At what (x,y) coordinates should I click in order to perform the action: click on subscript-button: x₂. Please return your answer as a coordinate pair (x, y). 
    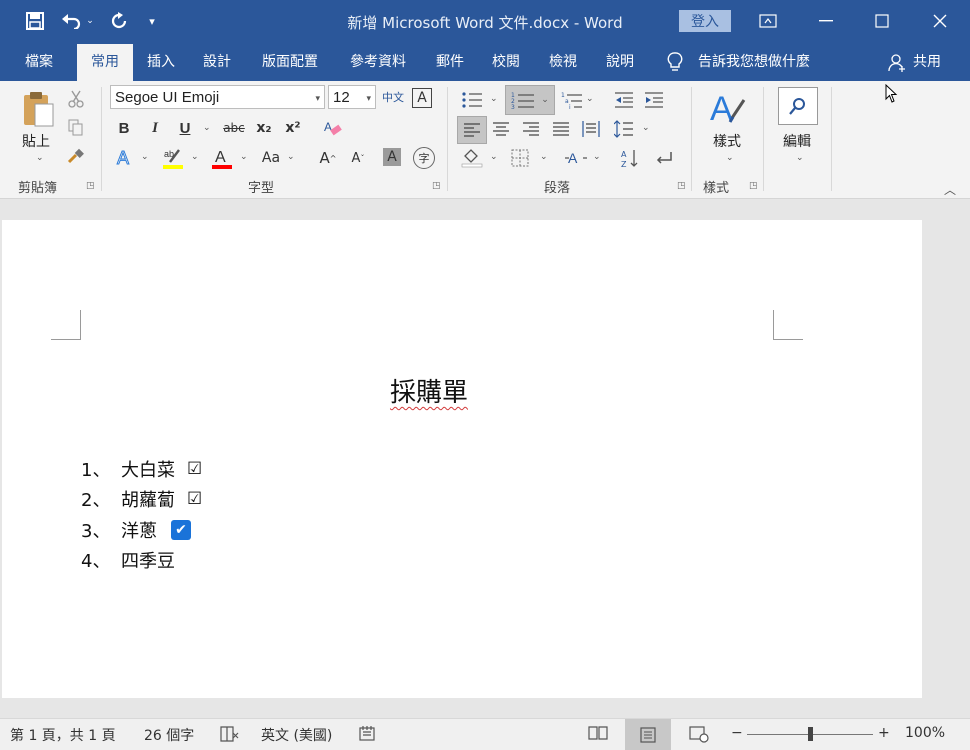
    Looking at the image, I should click on (264, 128).